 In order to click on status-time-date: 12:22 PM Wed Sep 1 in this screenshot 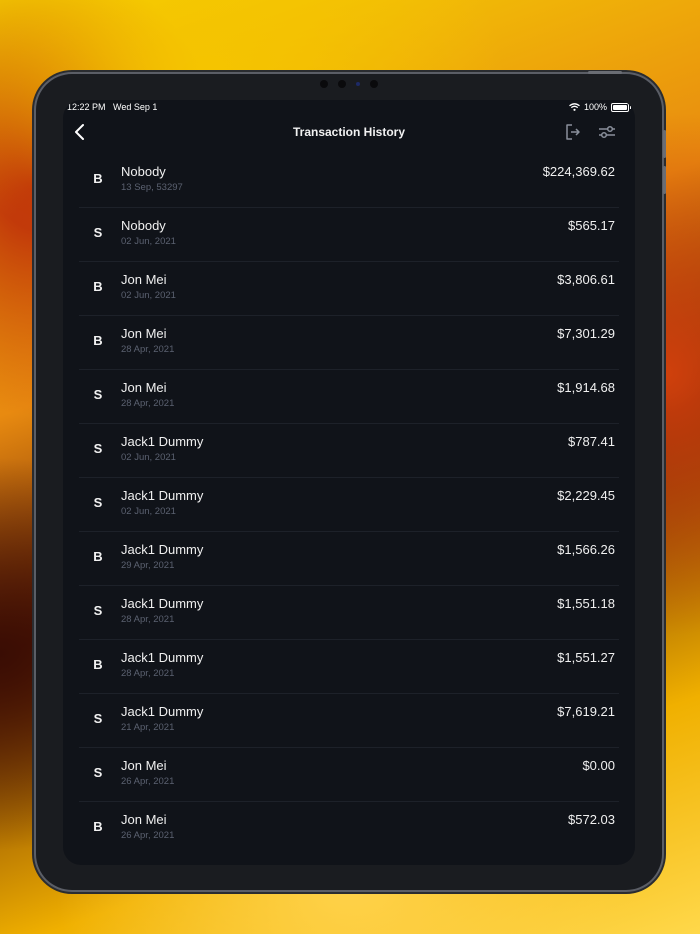, I will do `click(112, 107)`.